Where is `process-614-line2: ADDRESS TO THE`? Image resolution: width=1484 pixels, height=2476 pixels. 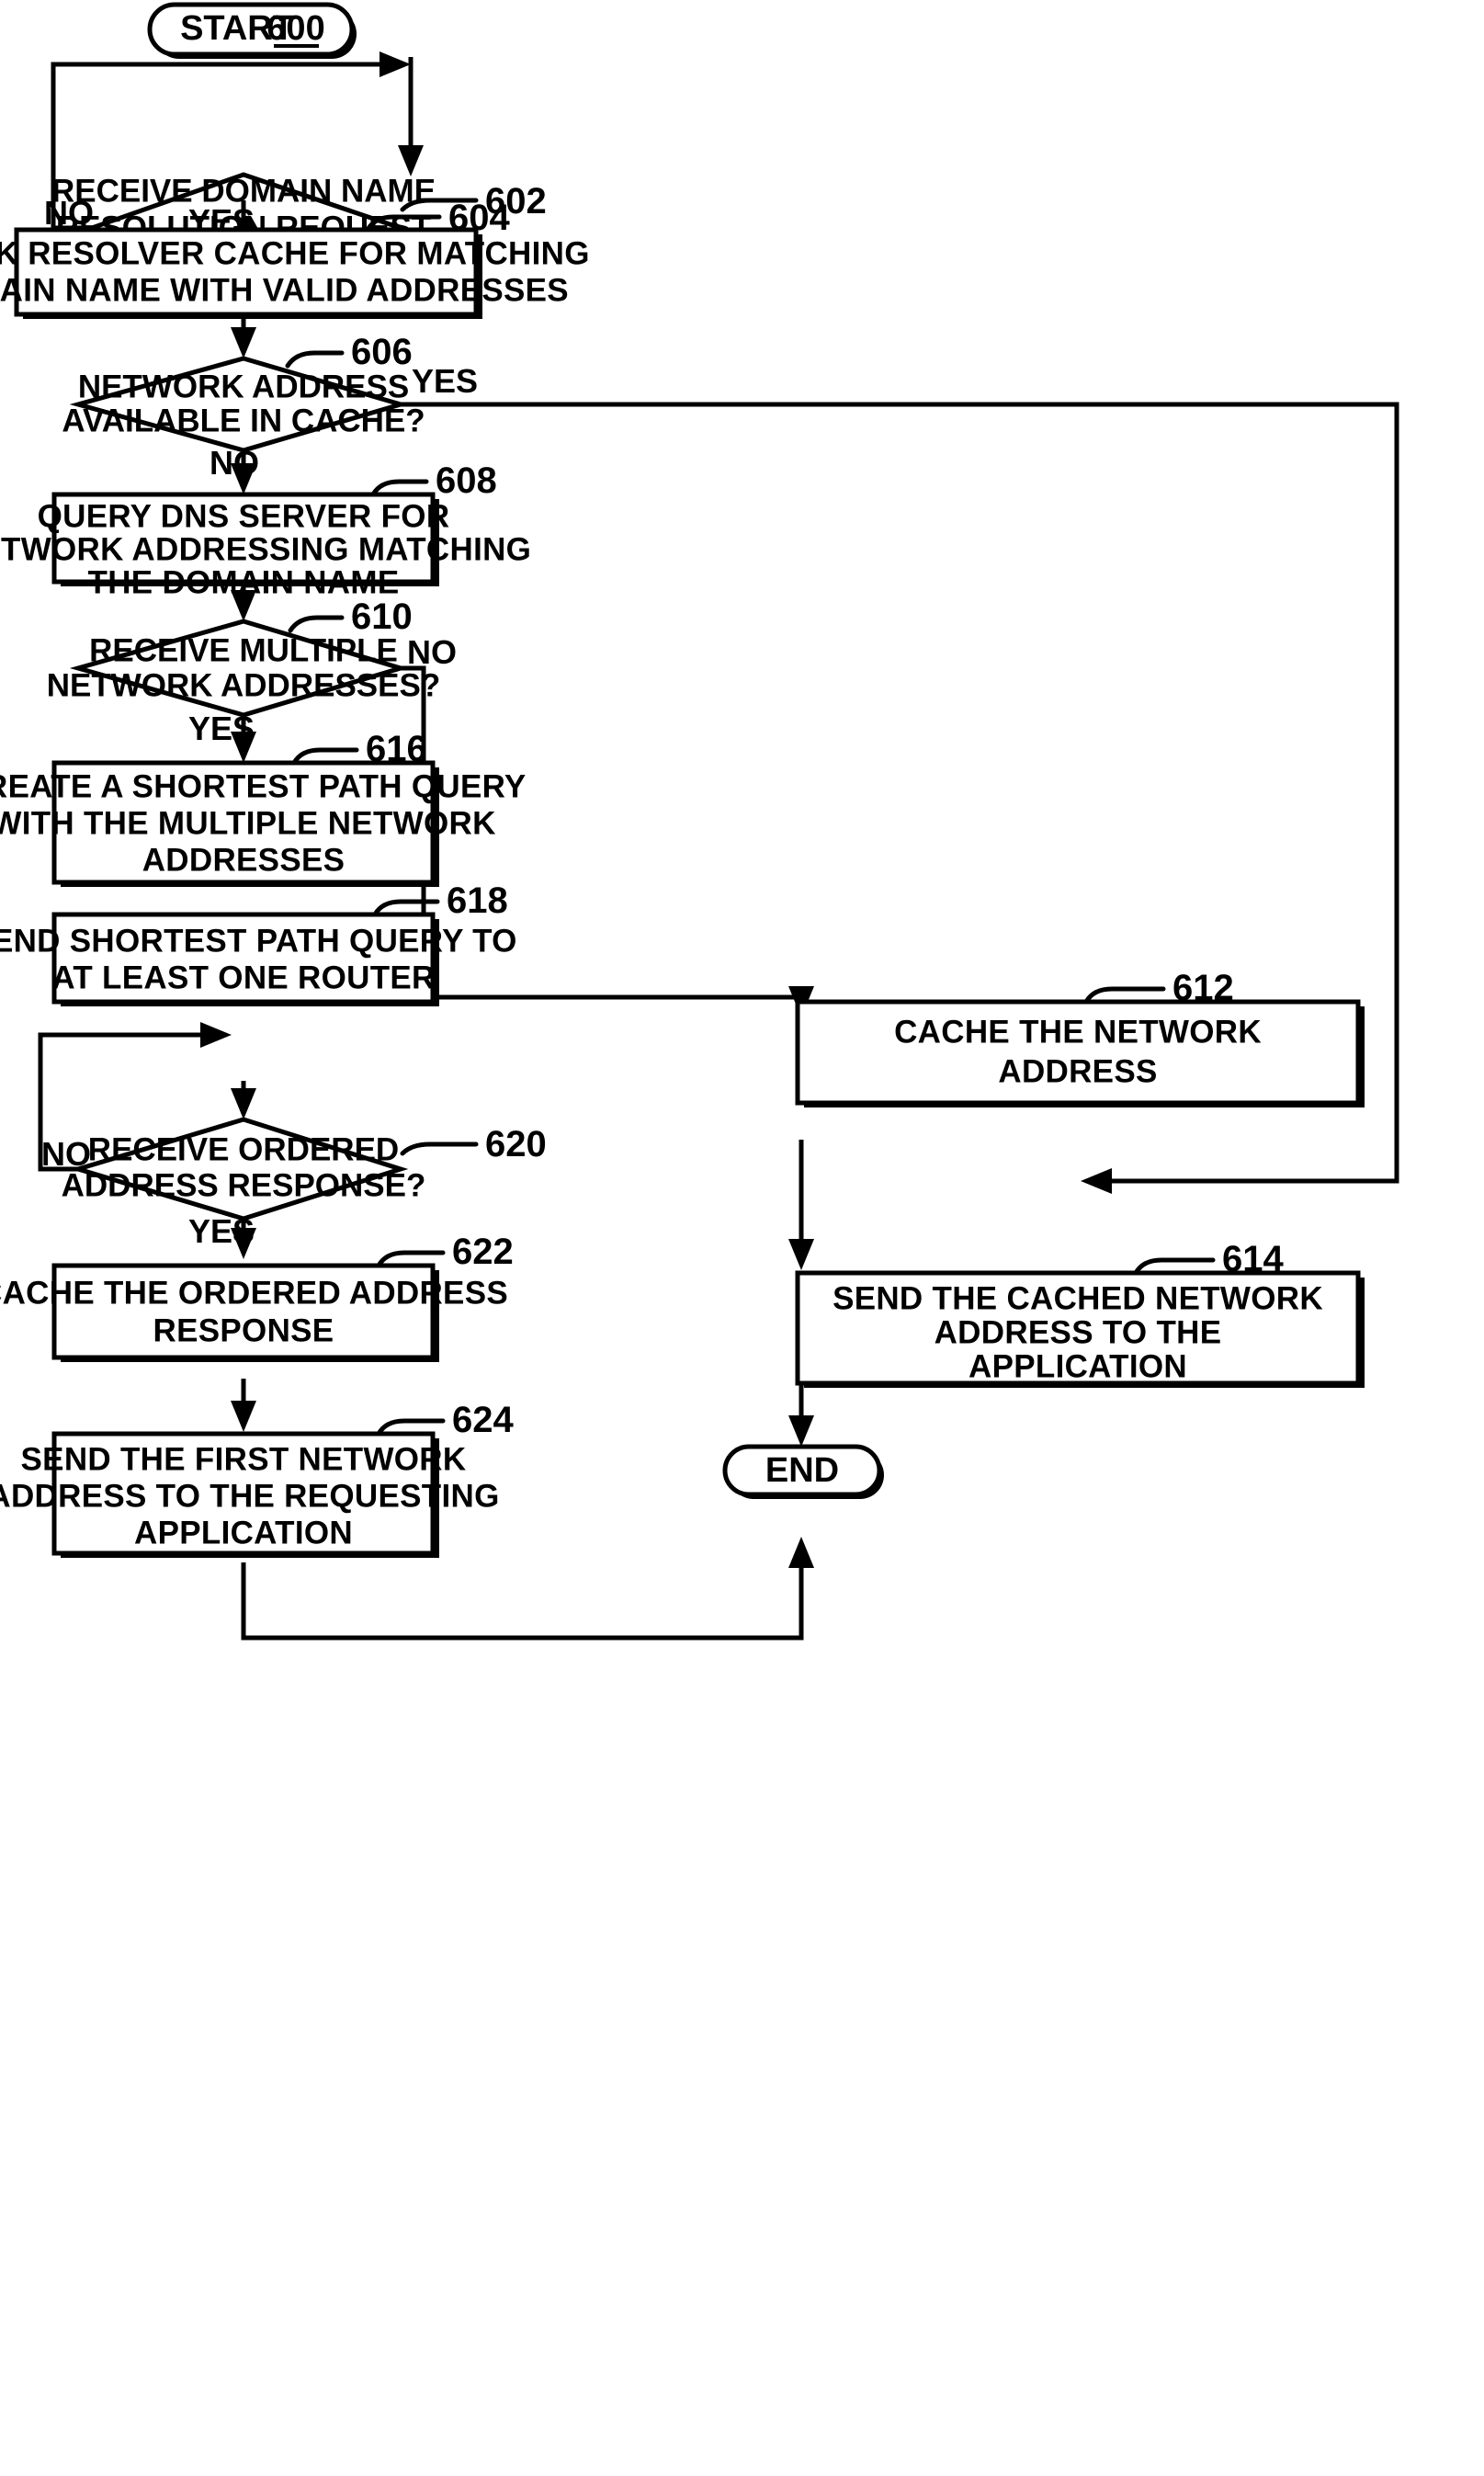 process-614-line2: ADDRESS TO THE is located at coordinates (1079, 1332).